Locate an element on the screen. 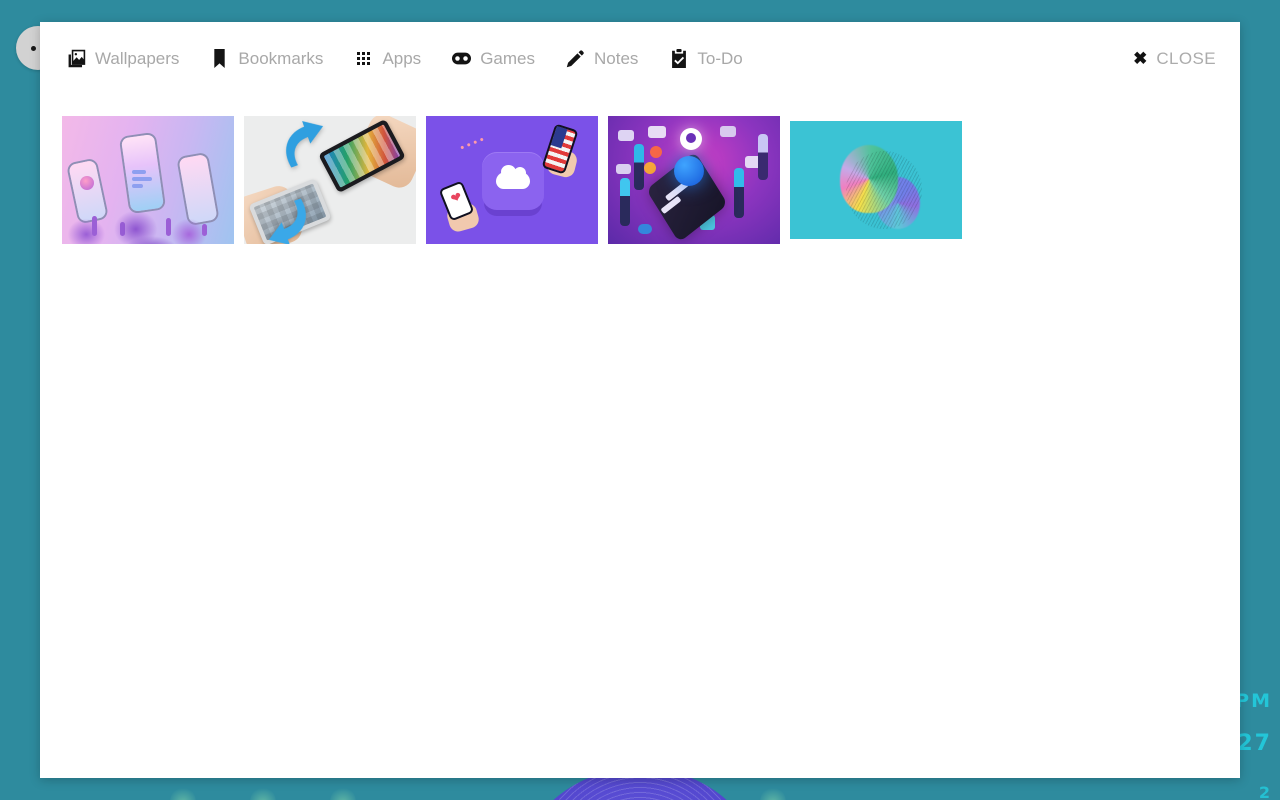  nav-item-games: Games is located at coordinates (493, 59).